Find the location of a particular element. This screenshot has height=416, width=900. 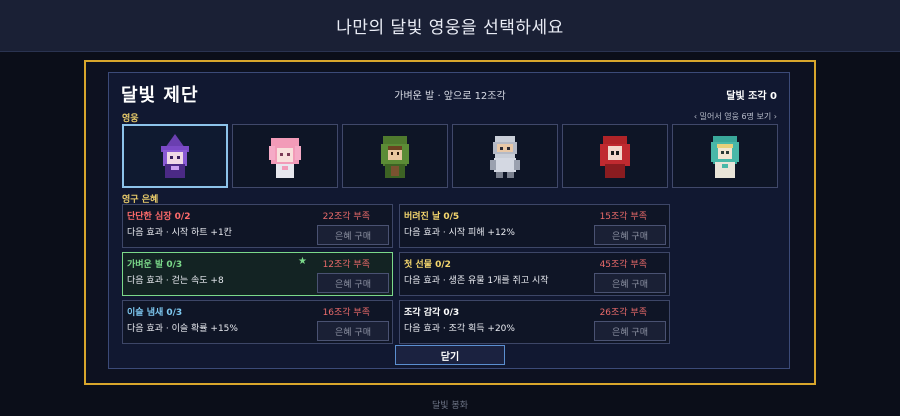

purple-witch-sprite is located at coordinates (175, 156).